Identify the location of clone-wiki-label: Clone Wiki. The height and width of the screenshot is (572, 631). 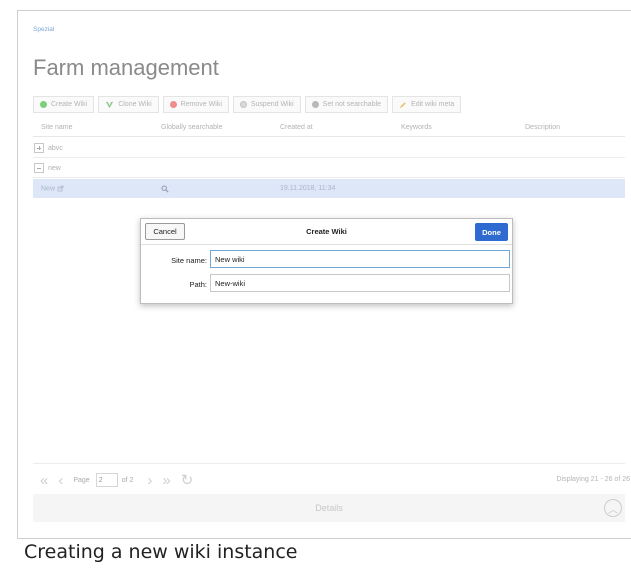
(135, 104).